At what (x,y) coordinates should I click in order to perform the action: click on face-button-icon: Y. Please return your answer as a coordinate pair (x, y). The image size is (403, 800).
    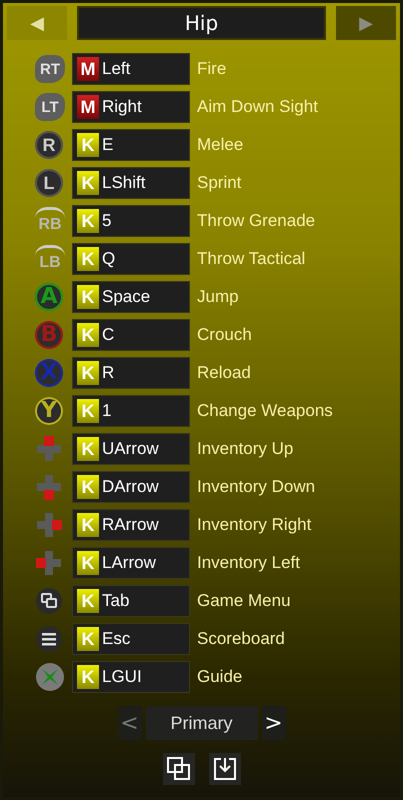
    Looking at the image, I should click on (49, 411).